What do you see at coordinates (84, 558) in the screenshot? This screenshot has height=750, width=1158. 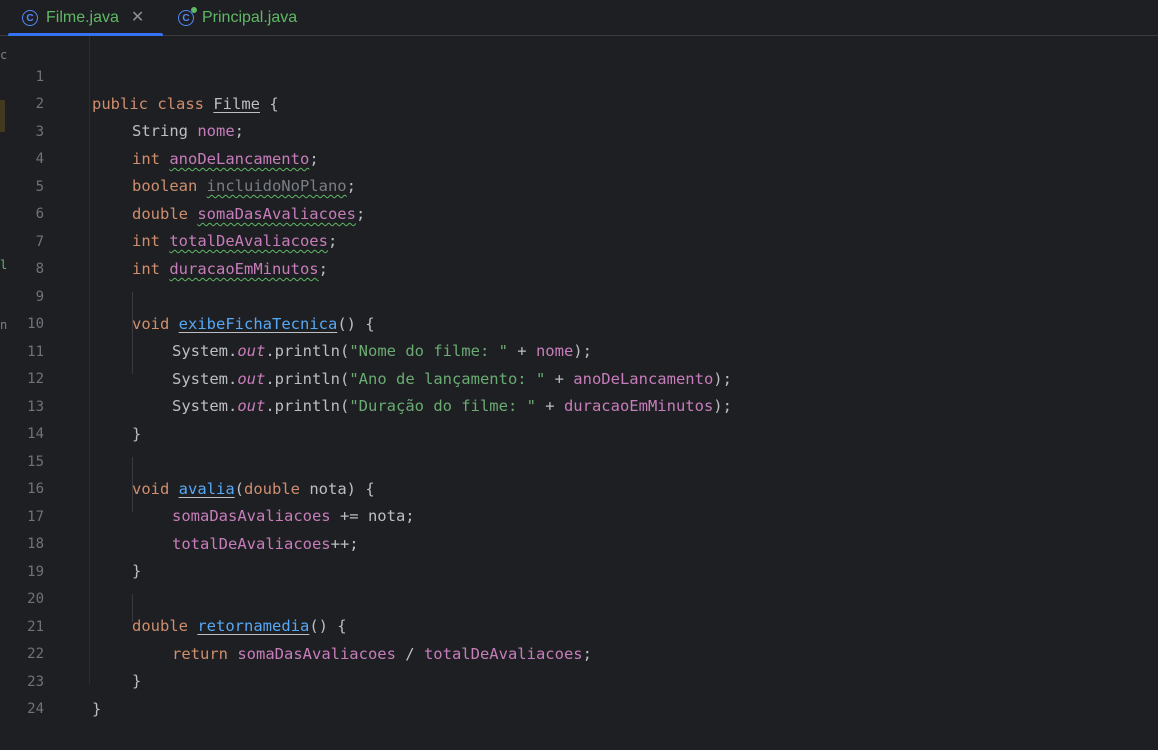 I see `code-line: 18 }` at bounding box center [84, 558].